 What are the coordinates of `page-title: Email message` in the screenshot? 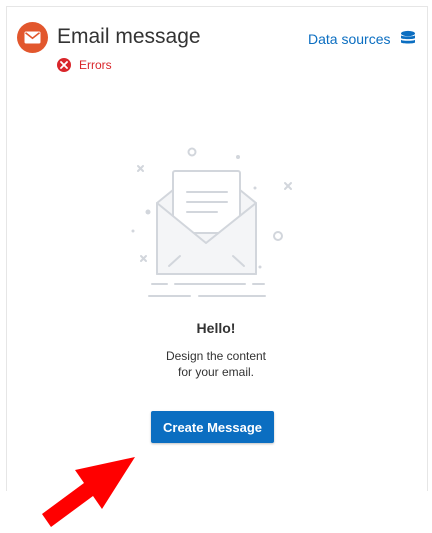 It's located at (129, 36).